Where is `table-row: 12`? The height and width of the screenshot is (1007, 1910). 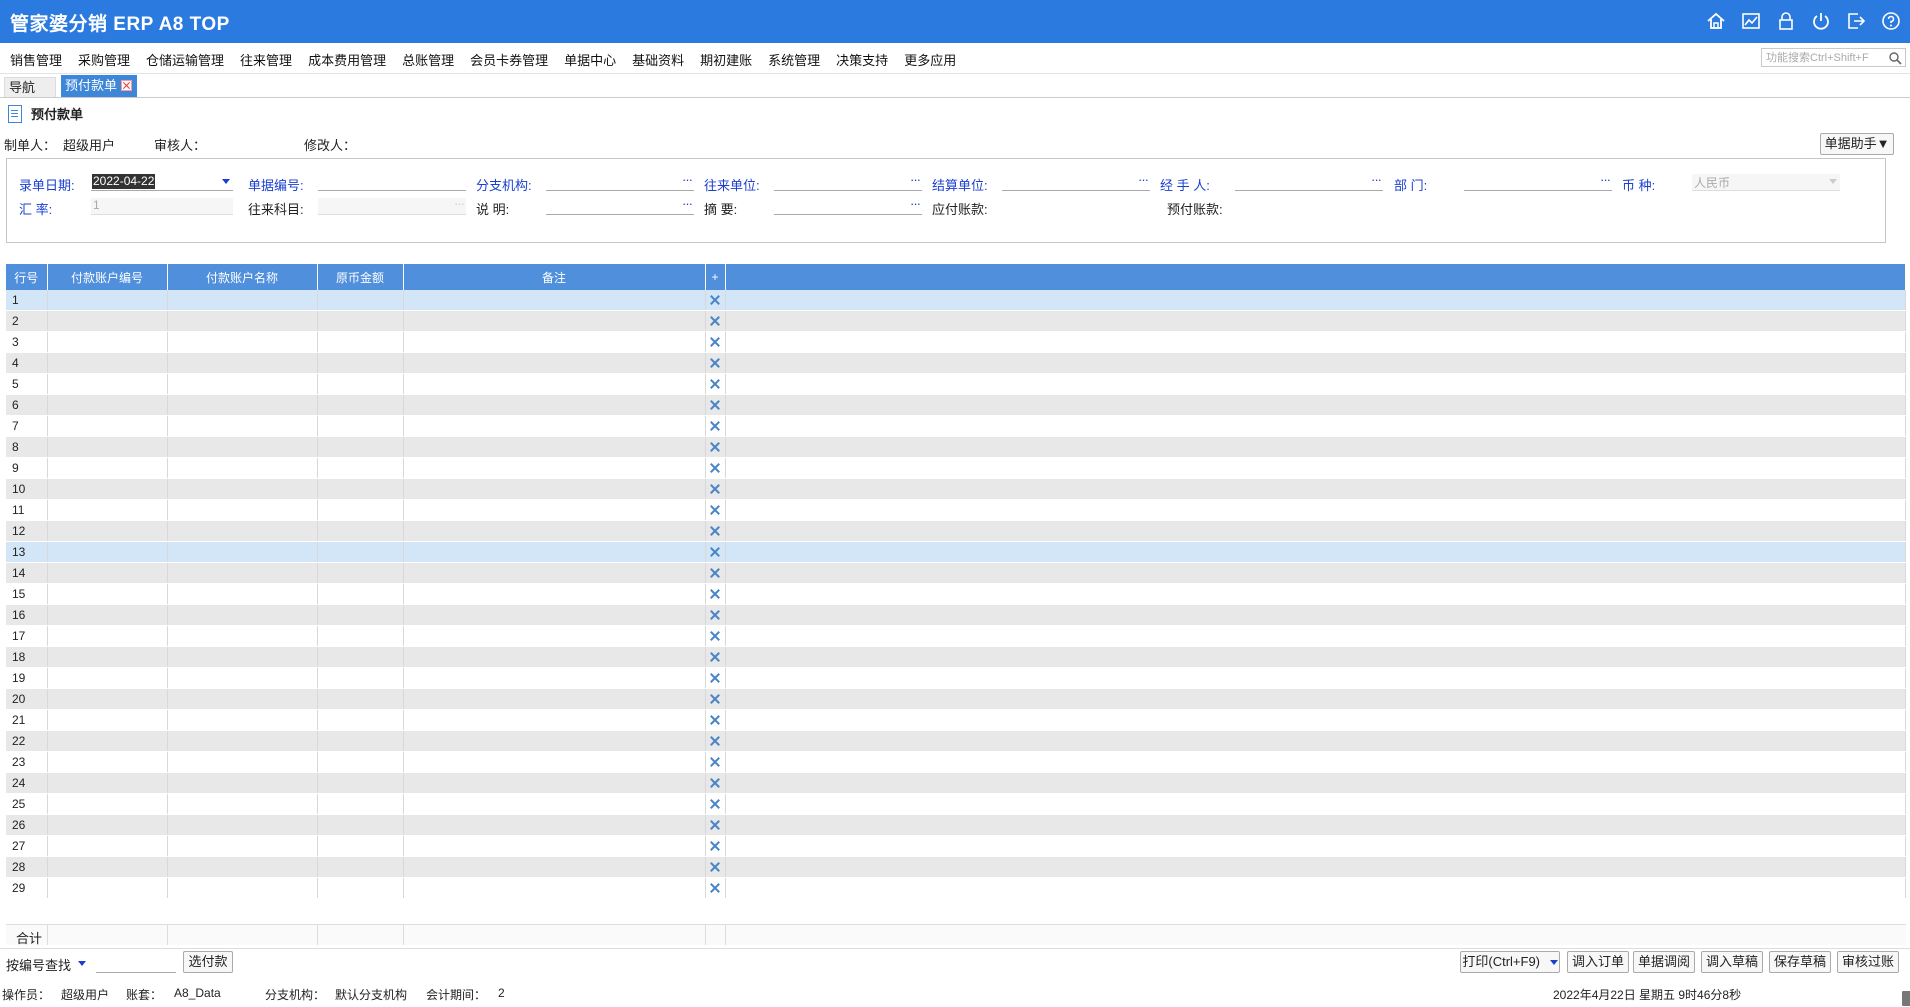
table-row: 12 is located at coordinates (956, 531).